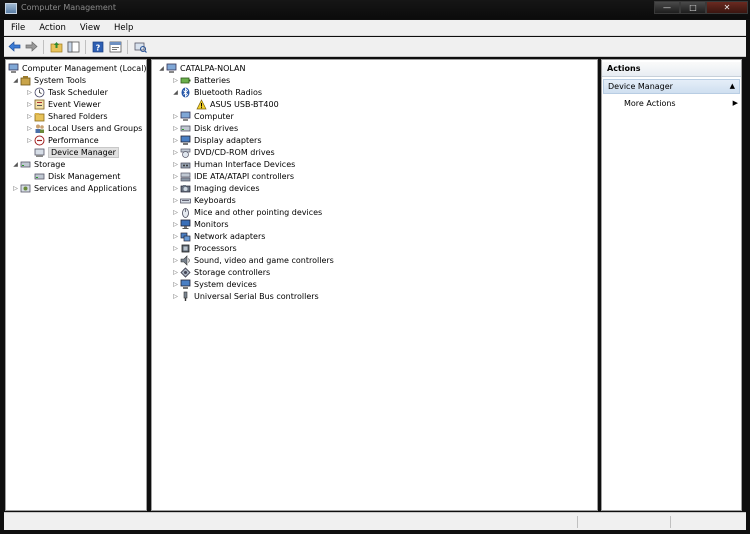  I want to click on back-button, so click(14, 47).